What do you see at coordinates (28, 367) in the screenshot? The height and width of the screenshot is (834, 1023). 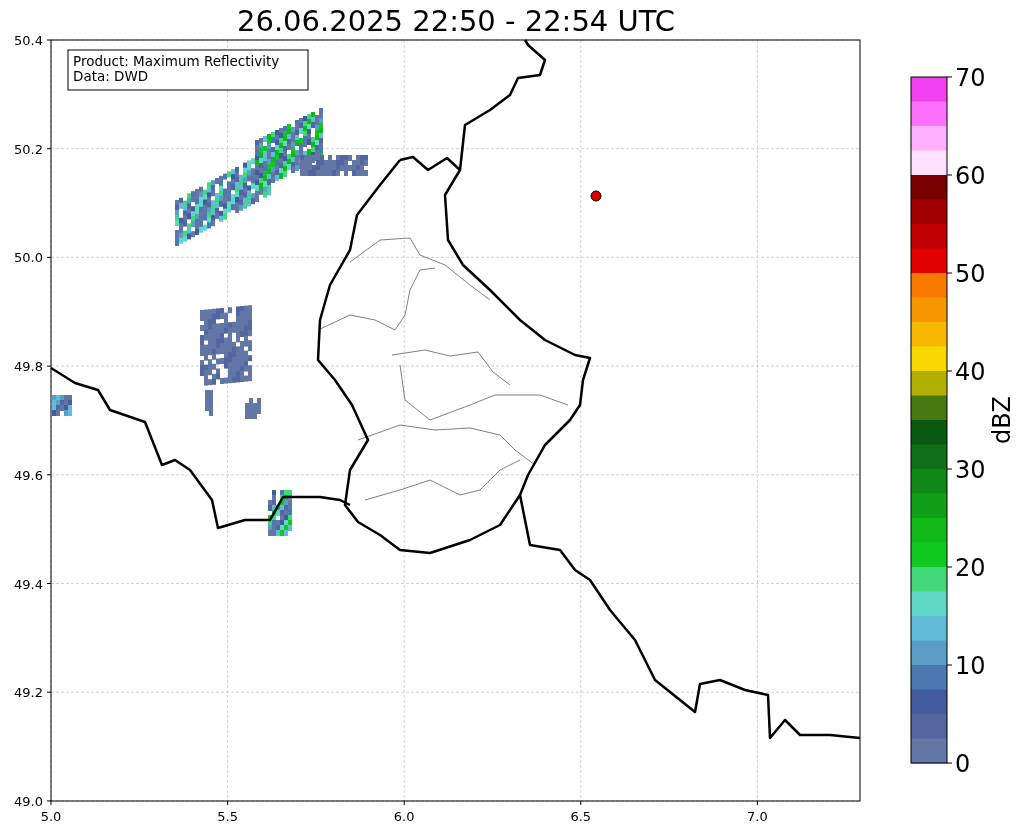 I see `axis-tick-label: 49.8` at bounding box center [28, 367].